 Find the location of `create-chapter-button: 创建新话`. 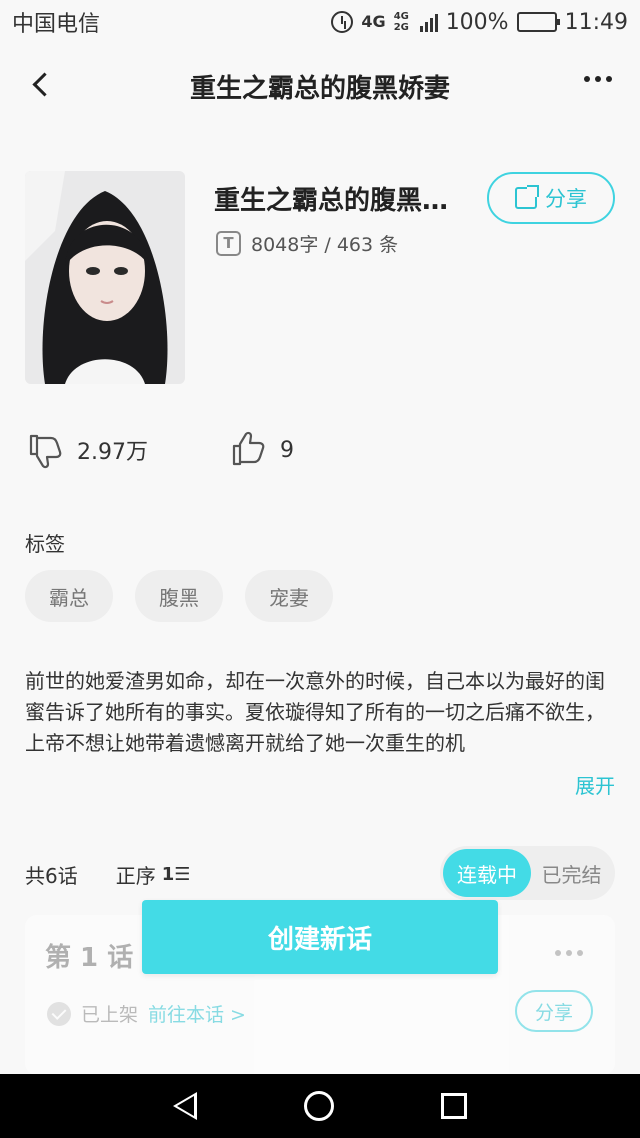

create-chapter-button: 创建新话 is located at coordinates (320, 937).